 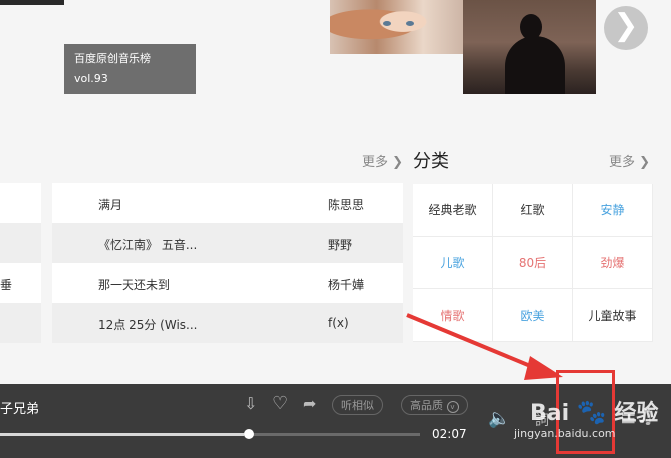 I want to click on annotation-arrow-line, so click(x=473, y=342).